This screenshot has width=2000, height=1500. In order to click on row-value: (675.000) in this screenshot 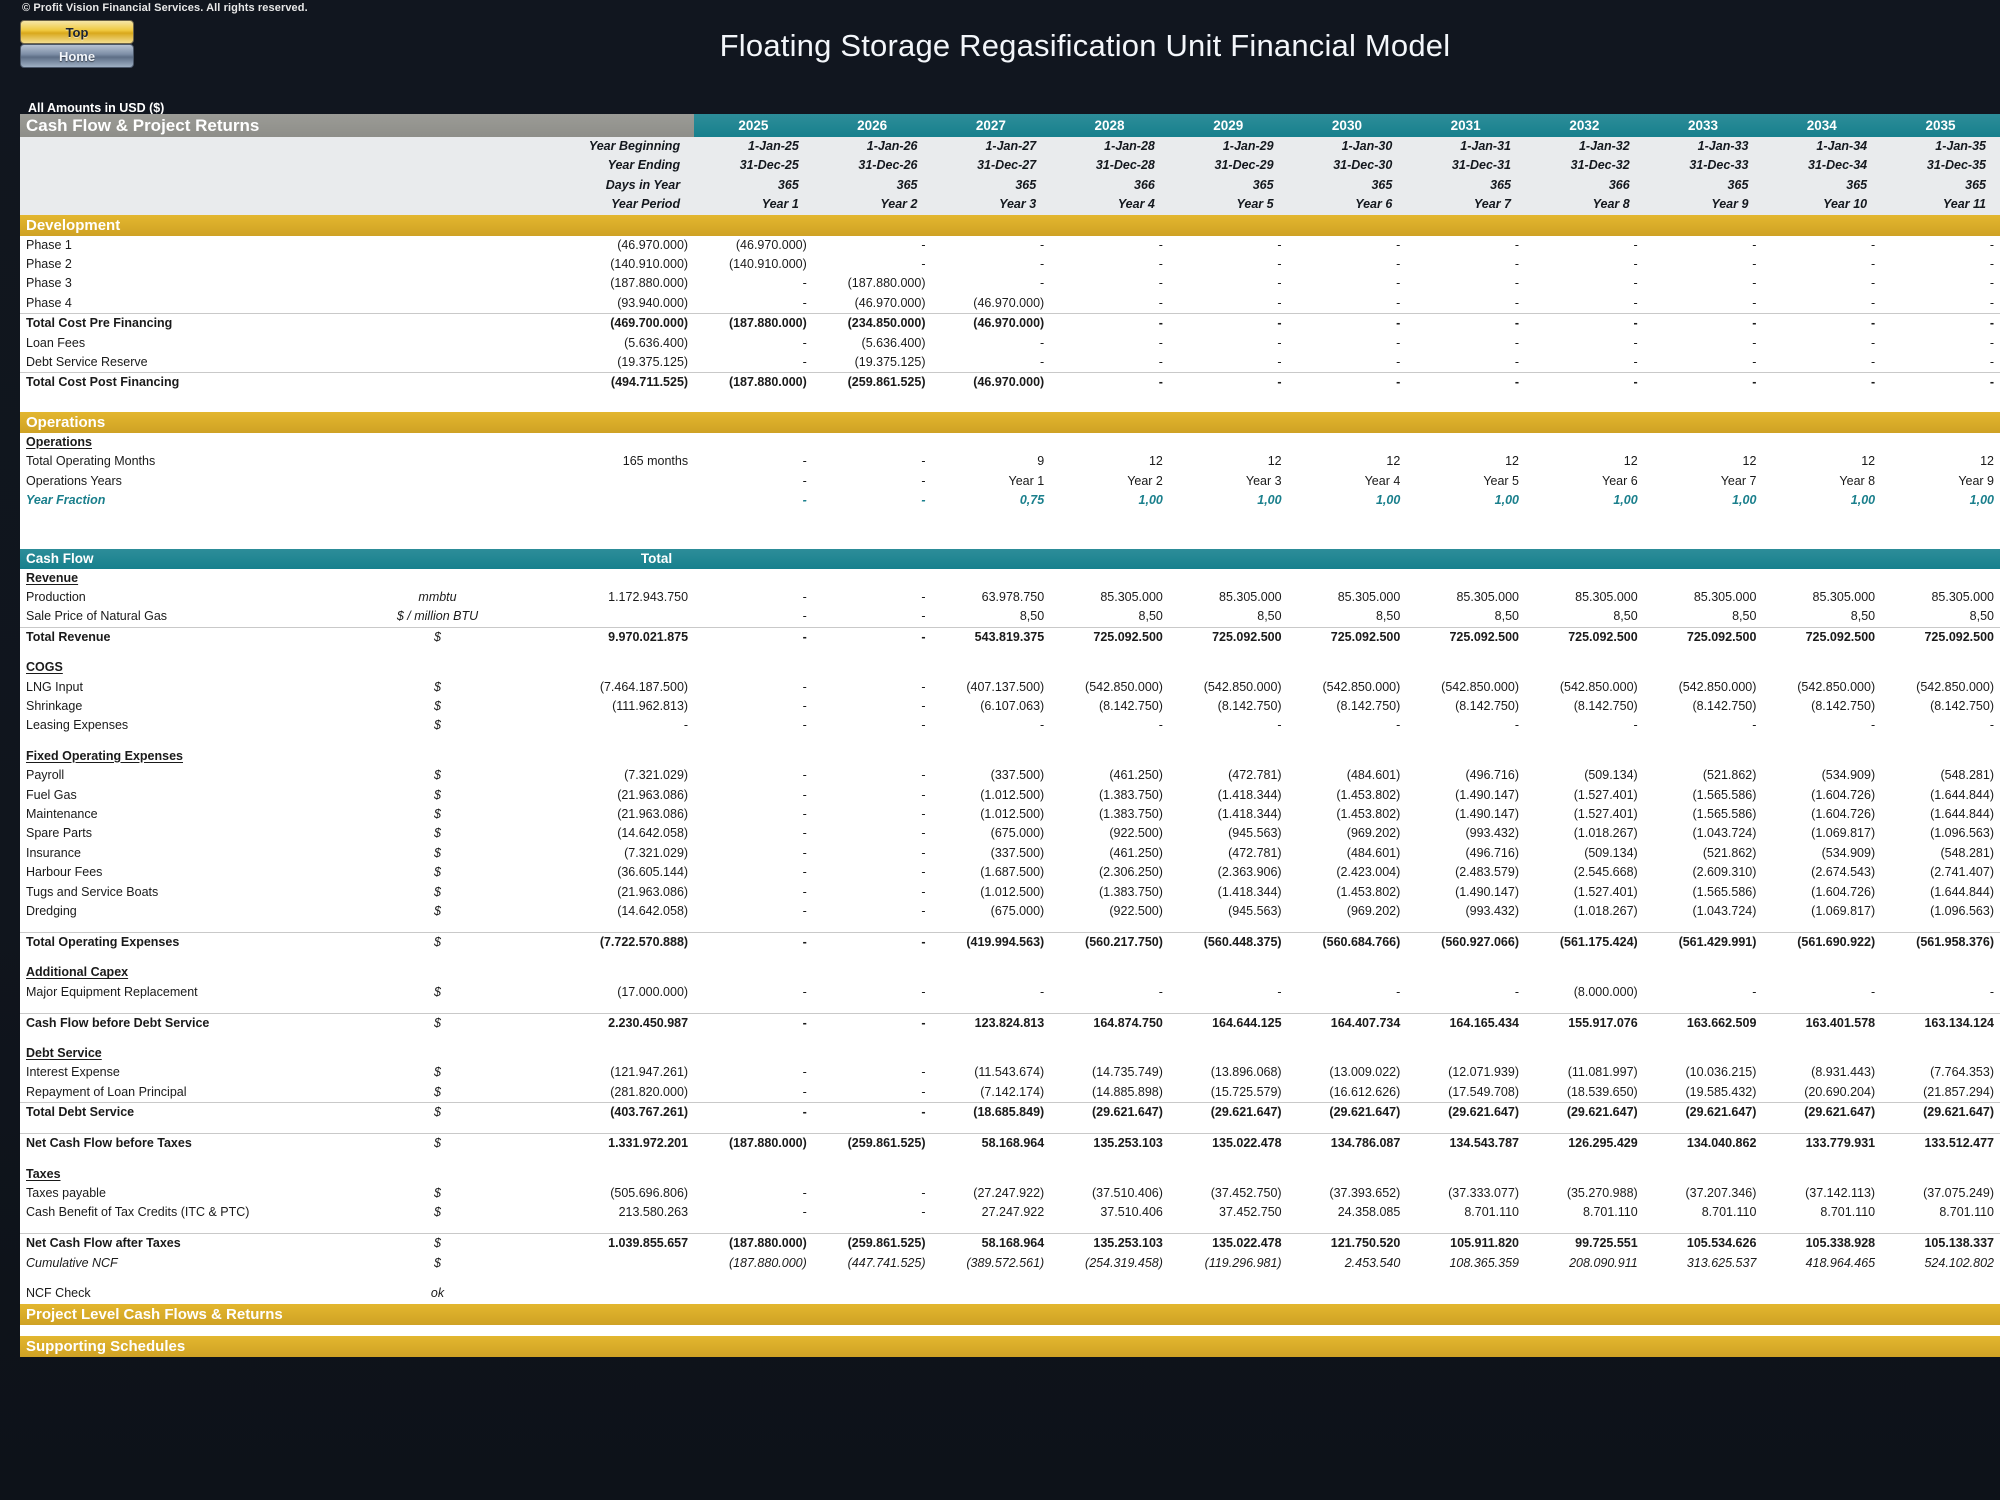, I will do `click(1017, 911)`.